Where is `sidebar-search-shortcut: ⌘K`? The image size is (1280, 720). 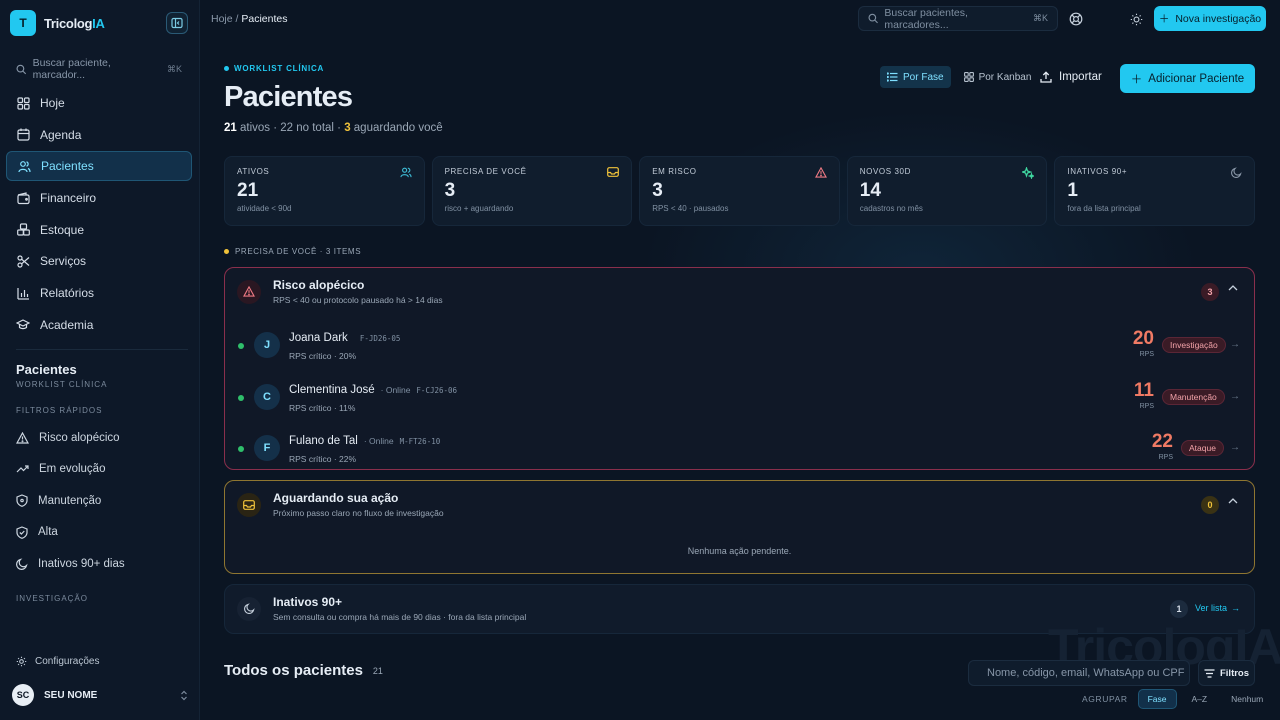 sidebar-search-shortcut: ⌘K is located at coordinates (174, 68).